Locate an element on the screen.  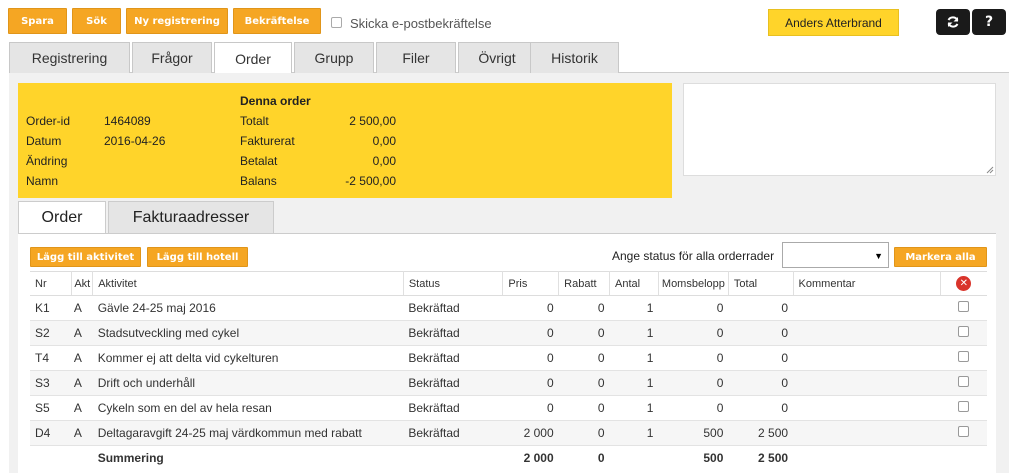
header-nr: Nr is located at coordinates (51, 283).